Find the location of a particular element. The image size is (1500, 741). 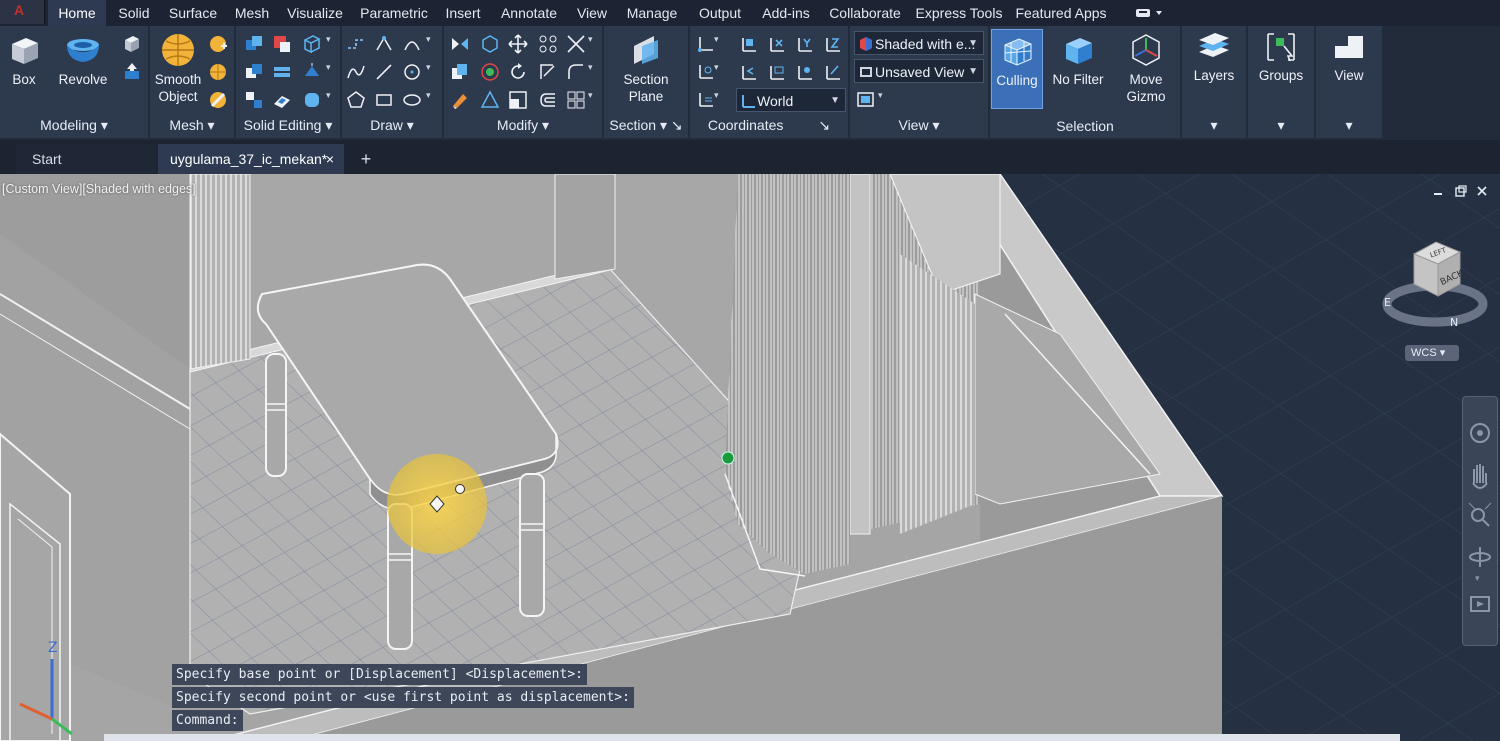

move-icon is located at coordinates (518, 44).